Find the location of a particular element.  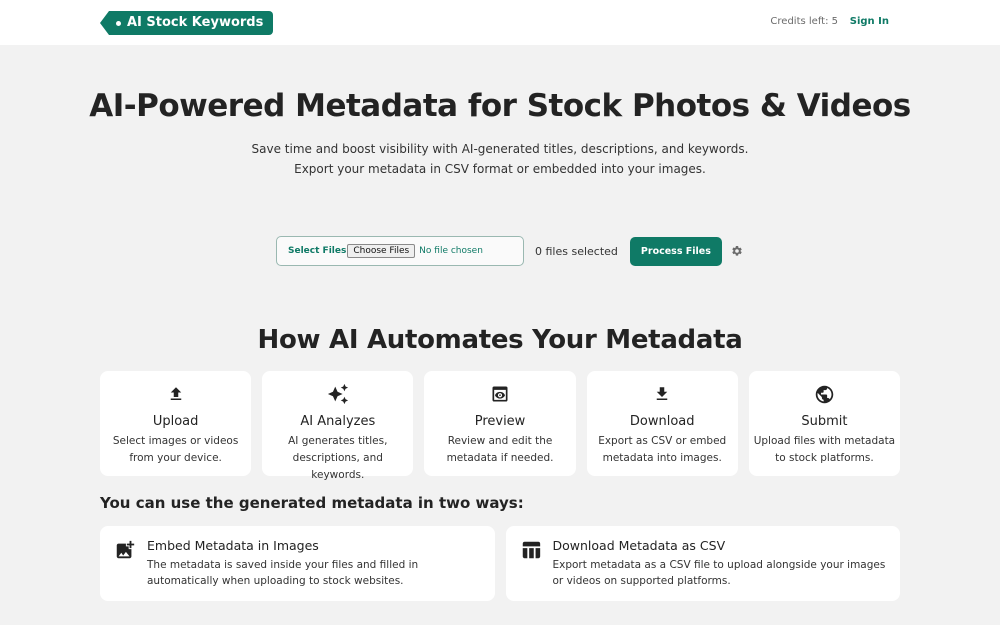

sign-in-link: Sign In is located at coordinates (869, 21).